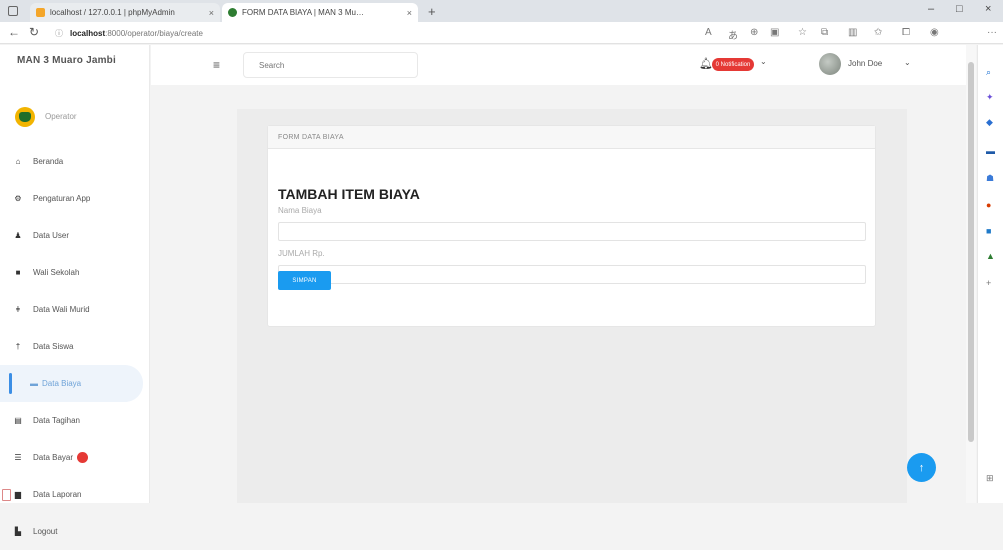 This screenshot has height=550, width=1003. What do you see at coordinates (572, 231) in the screenshot?
I see `nama-biaya-input` at bounding box center [572, 231].